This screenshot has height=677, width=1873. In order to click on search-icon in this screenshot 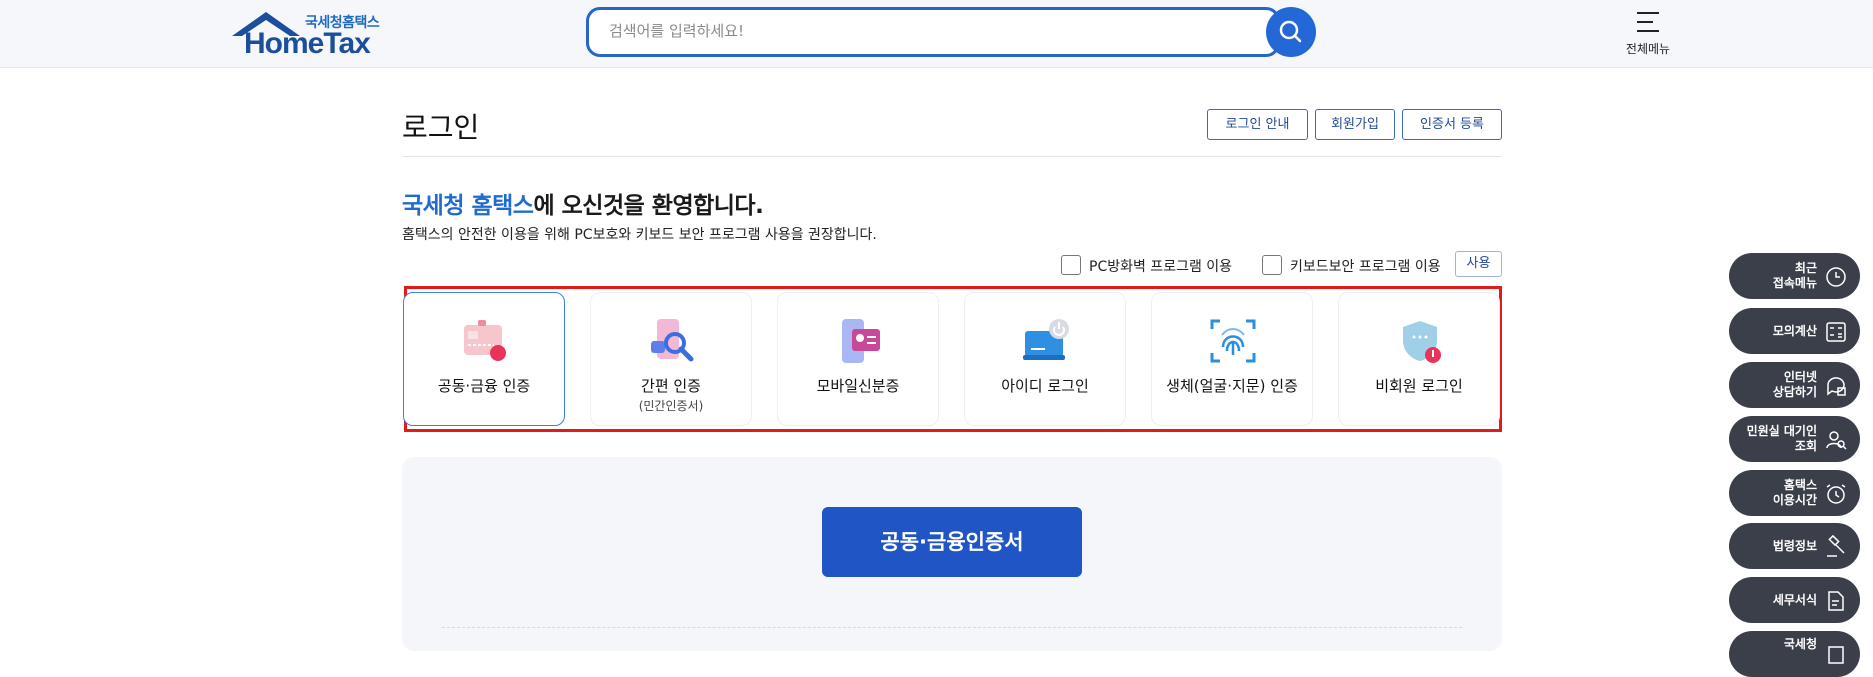, I will do `click(1290, 31)`.